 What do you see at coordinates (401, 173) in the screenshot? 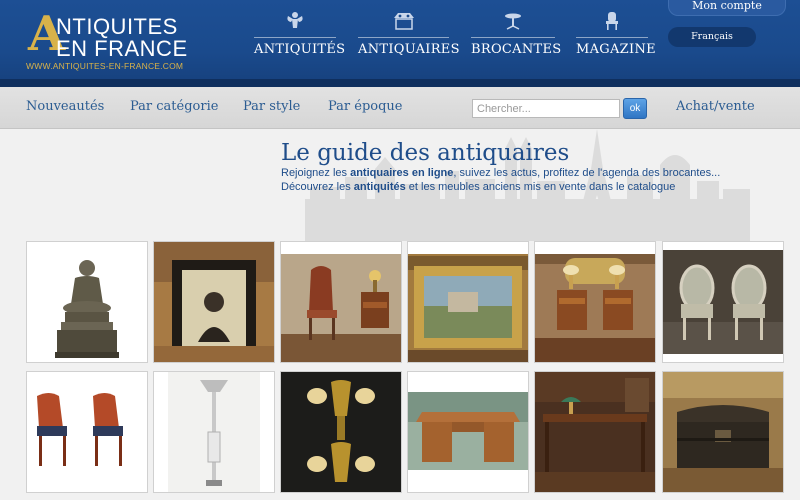
I see `antiquaires-en-ligne-link: antiquaires en ligne` at bounding box center [401, 173].